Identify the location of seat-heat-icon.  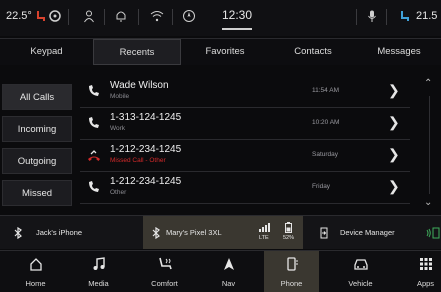
(41, 16).